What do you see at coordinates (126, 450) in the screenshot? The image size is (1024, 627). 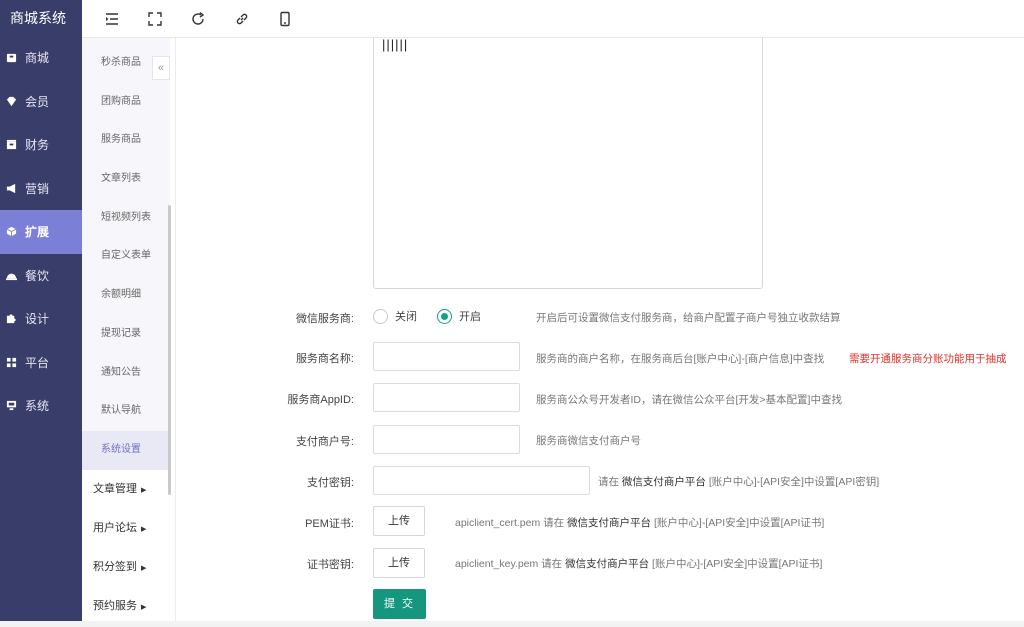 I see `sub-item-system-settings: 系统设置` at bounding box center [126, 450].